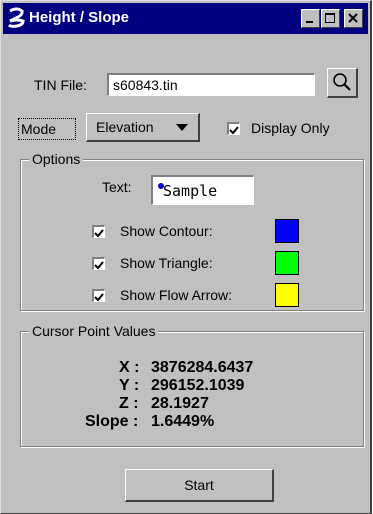  Describe the element at coordinates (60, 85) in the screenshot. I see `tin-file-label: TIN File:` at that location.